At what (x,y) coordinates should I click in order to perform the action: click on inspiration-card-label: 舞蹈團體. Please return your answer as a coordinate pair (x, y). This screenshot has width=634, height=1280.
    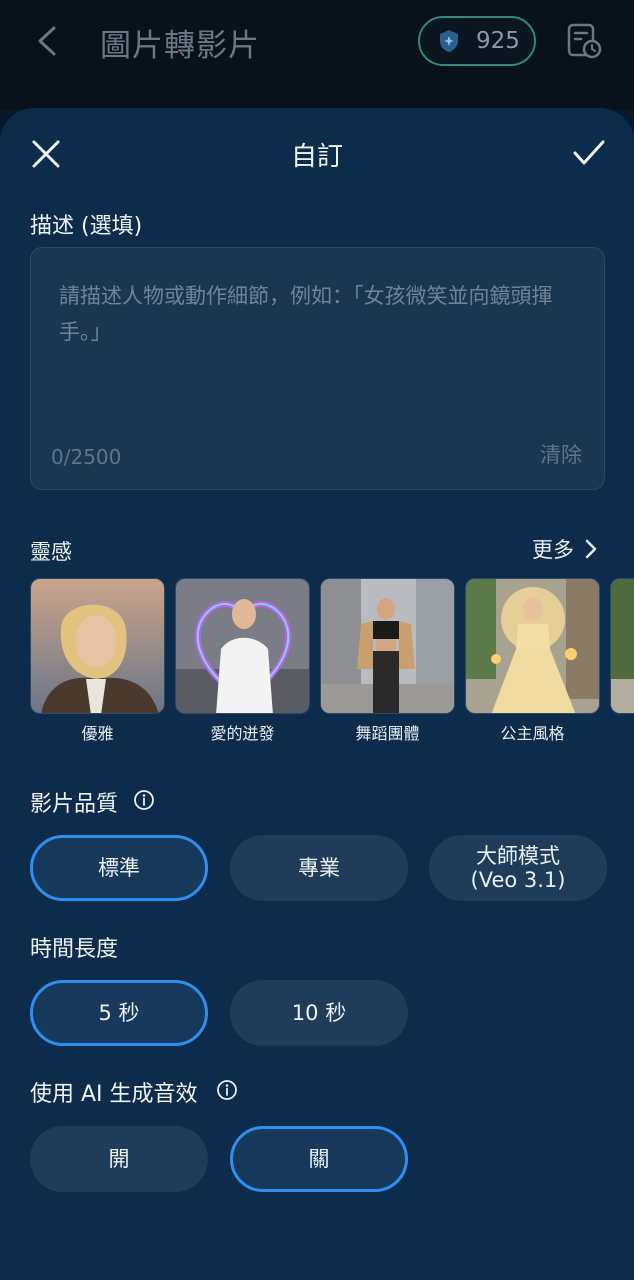
    Looking at the image, I should click on (387, 733).